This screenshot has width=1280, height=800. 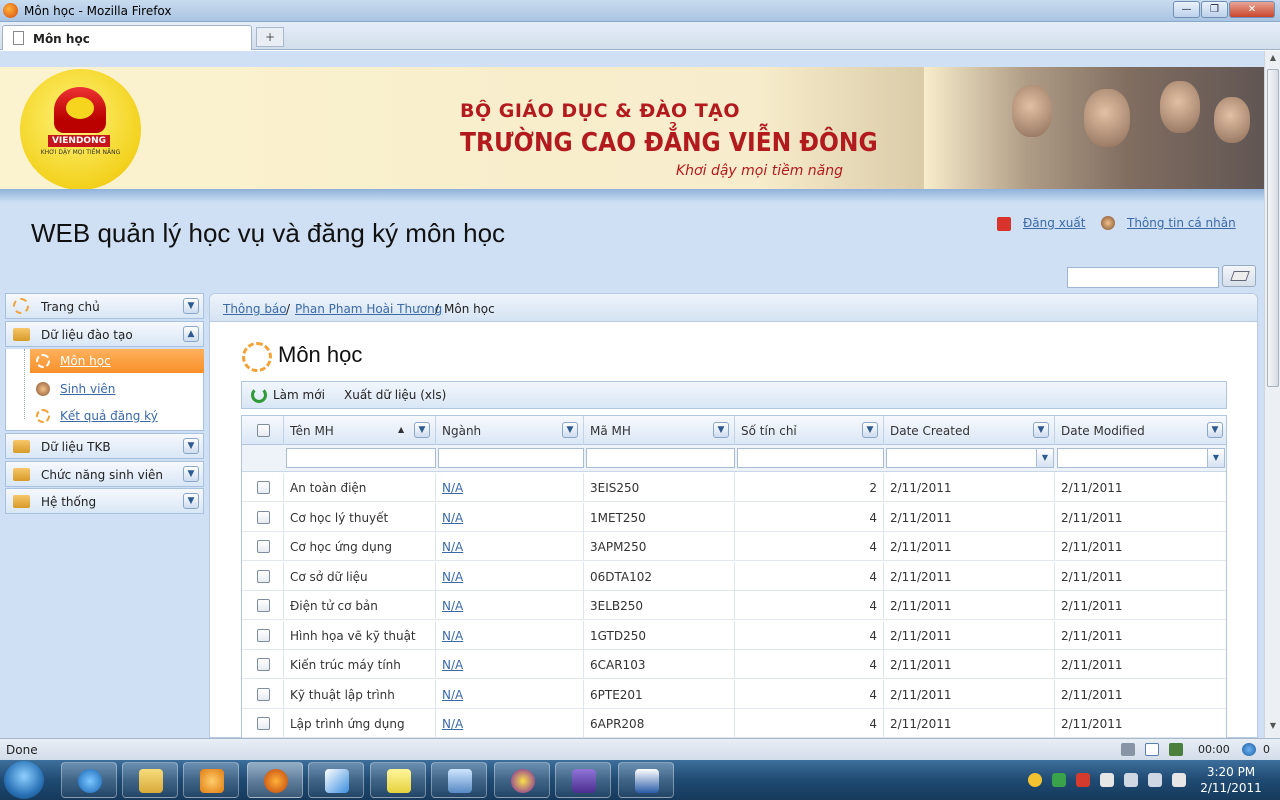 I want to click on tray-antivirus-icon, so click(x=1083, y=780).